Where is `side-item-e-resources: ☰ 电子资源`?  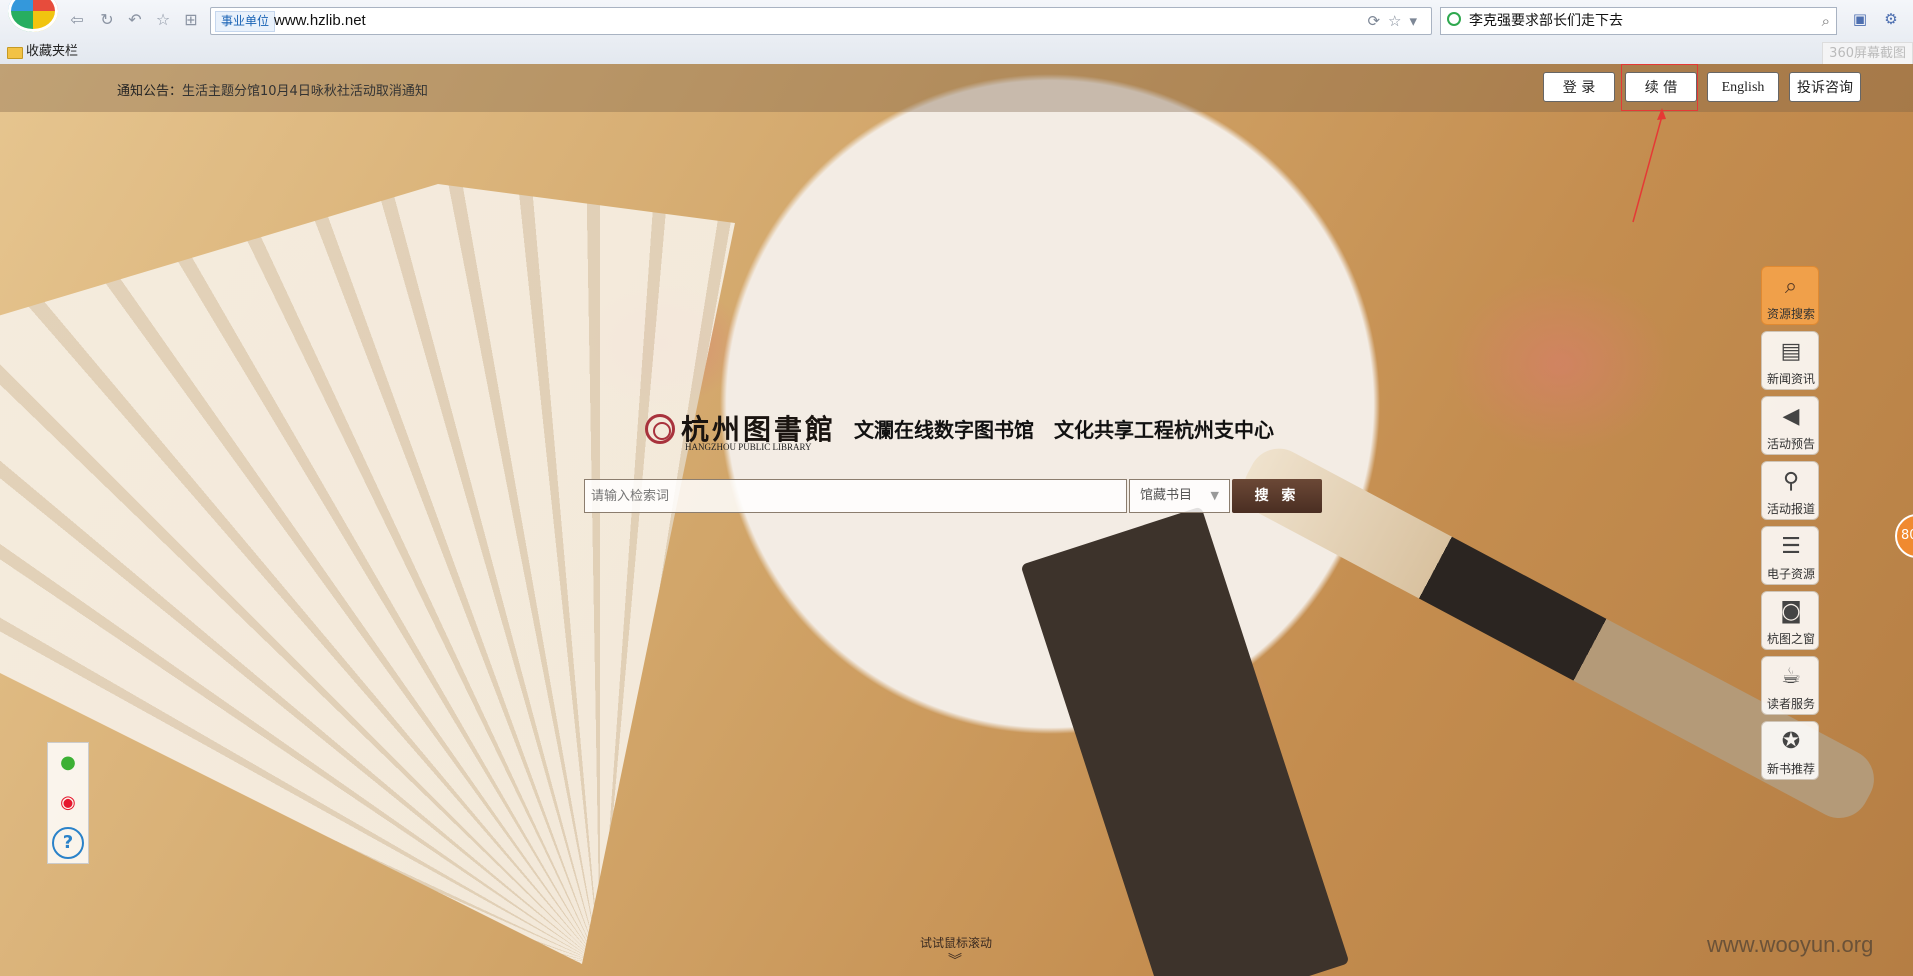 side-item-e-resources: ☰ 电子资源 is located at coordinates (1790, 555).